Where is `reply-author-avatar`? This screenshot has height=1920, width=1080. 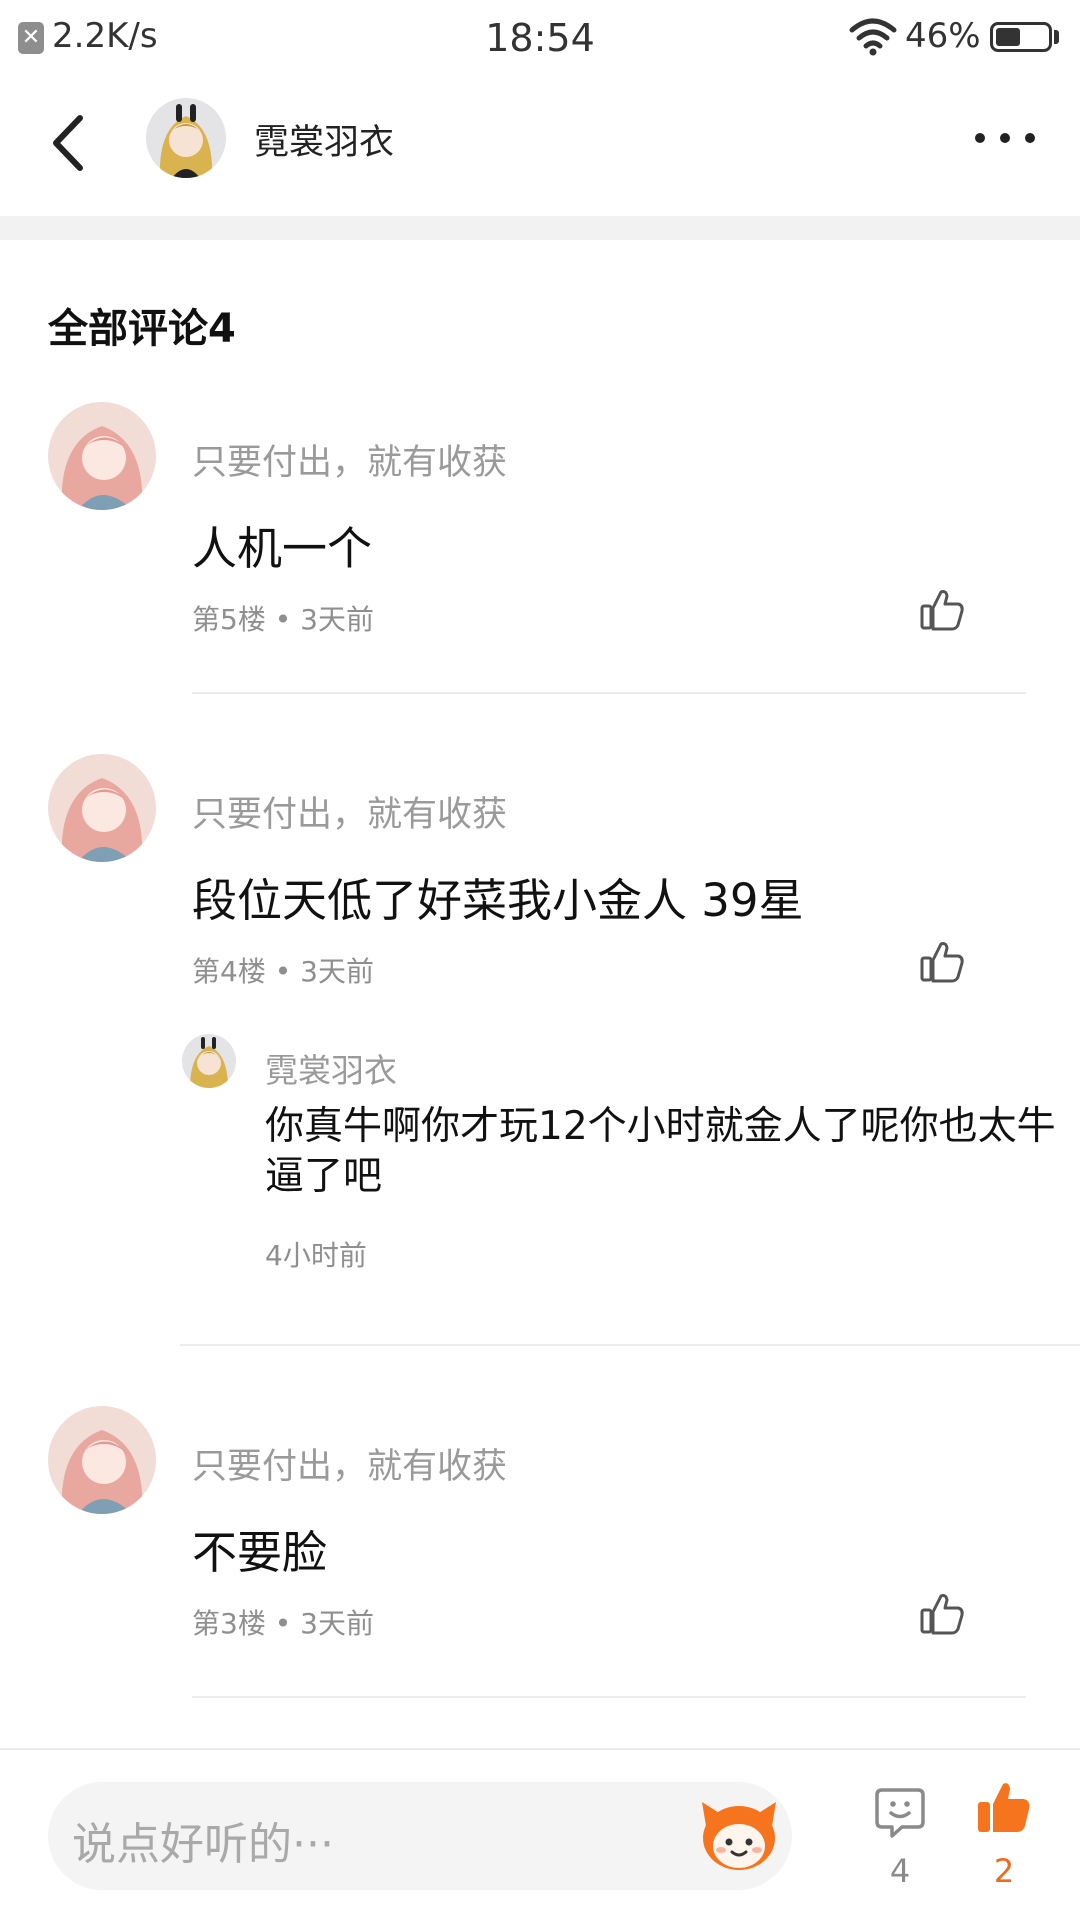
reply-author-avatar is located at coordinates (209, 1061).